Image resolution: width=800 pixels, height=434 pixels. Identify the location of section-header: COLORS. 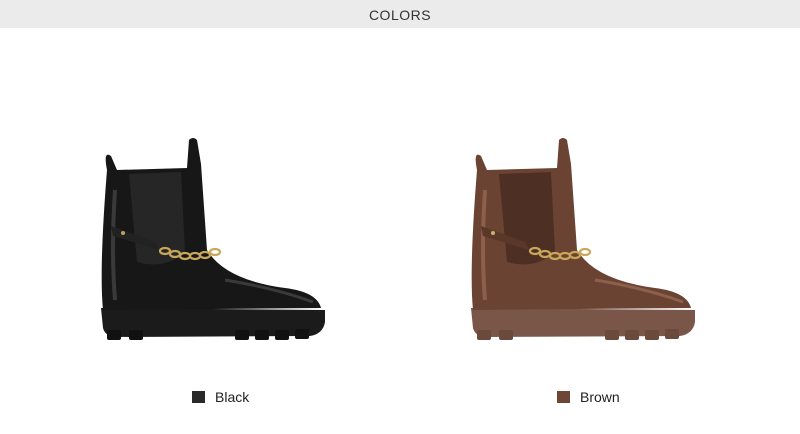
(400, 14).